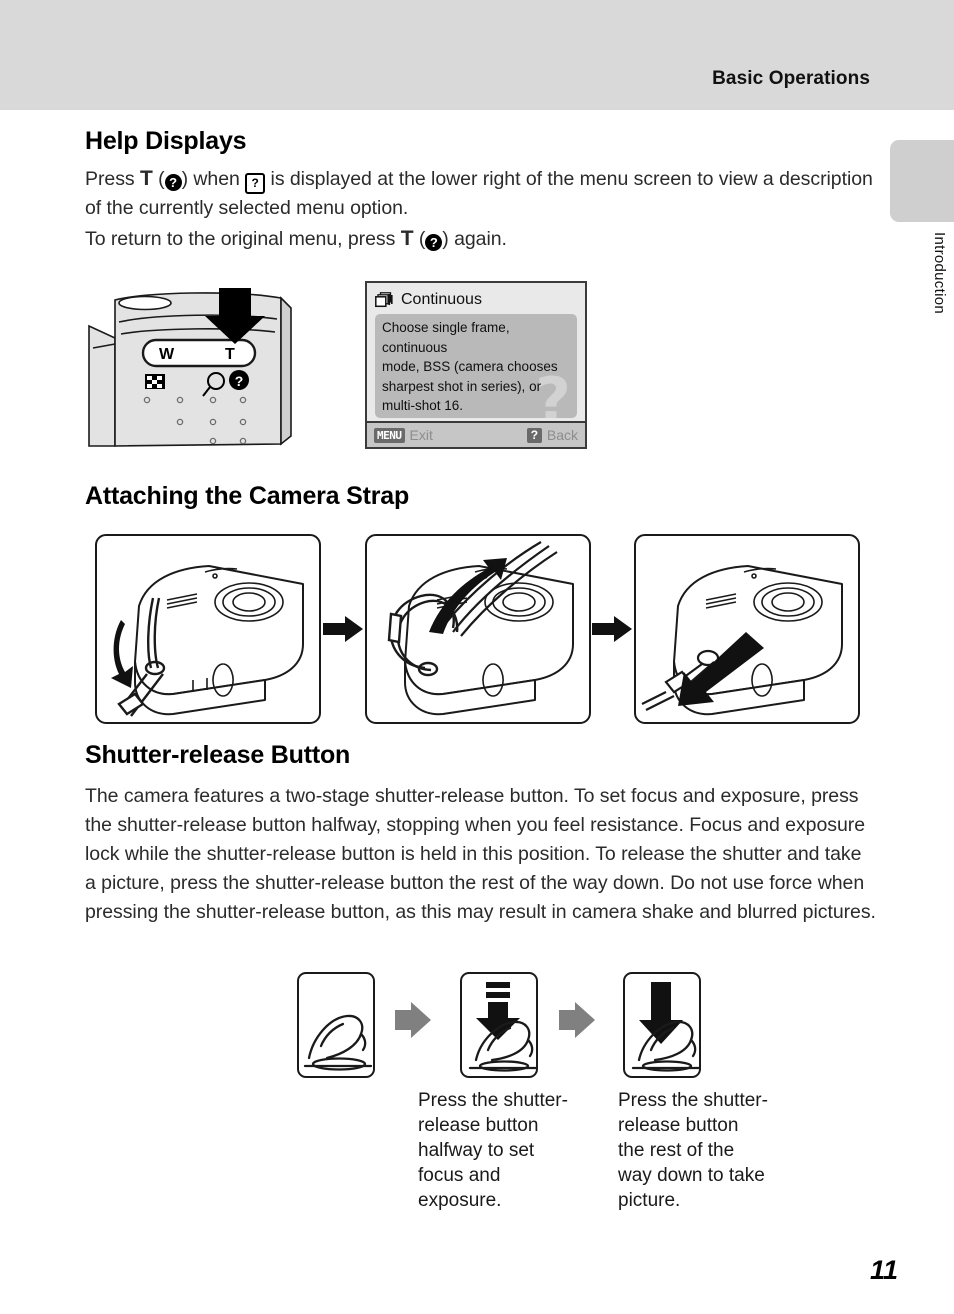 The height and width of the screenshot is (1314, 954). What do you see at coordinates (243, 239) in the screenshot?
I see `text-run: To return to the original menu, press` at bounding box center [243, 239].